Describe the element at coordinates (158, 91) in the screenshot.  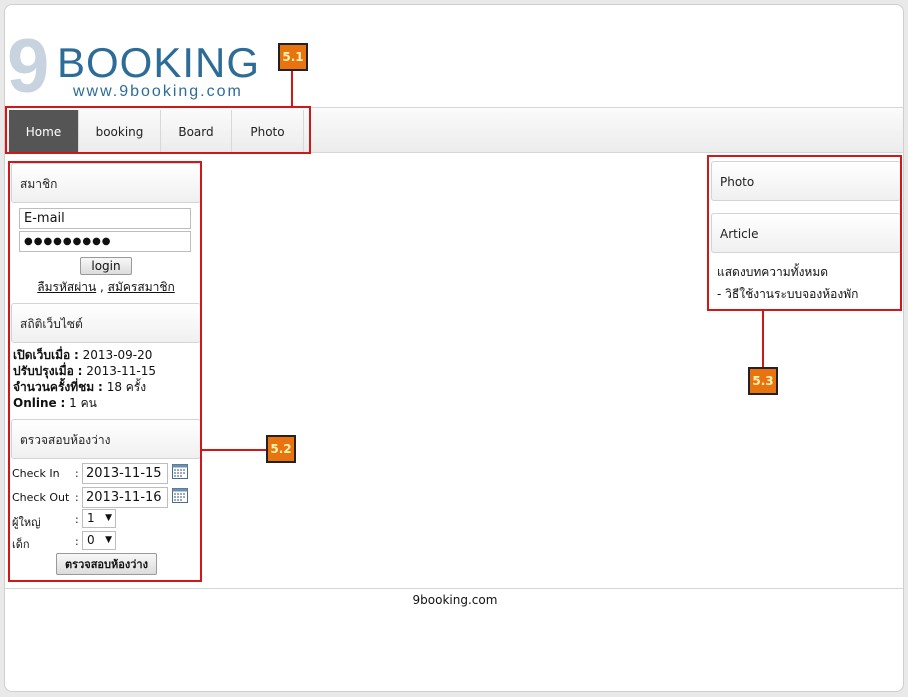
I see `logo-url: www.9booking.com` at that location.